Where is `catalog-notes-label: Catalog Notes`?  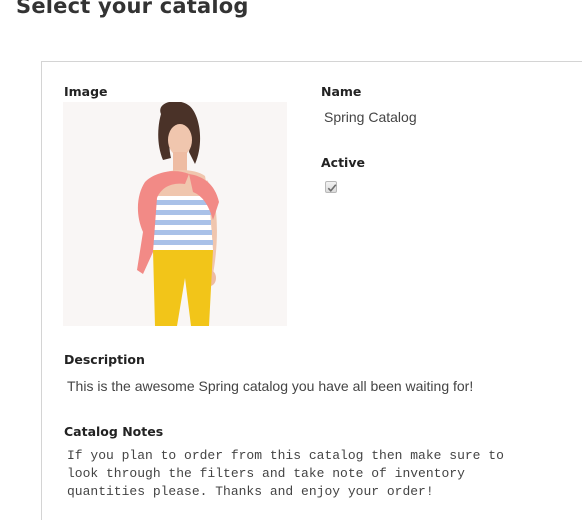 catalog-notes-label: Catalog Notes is located at coordinates (114, 431).